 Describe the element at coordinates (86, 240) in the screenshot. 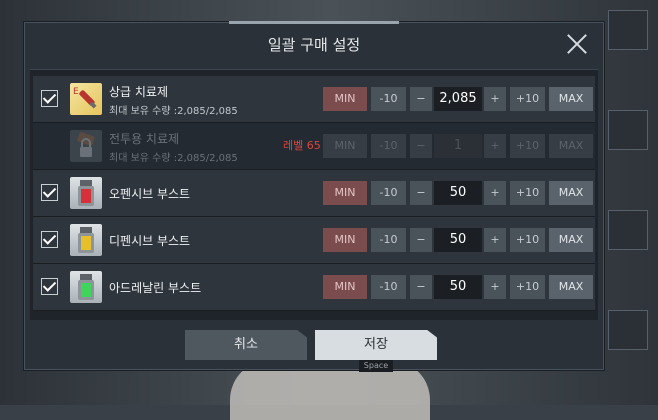

I see `yellow-boost-icon` at that location.